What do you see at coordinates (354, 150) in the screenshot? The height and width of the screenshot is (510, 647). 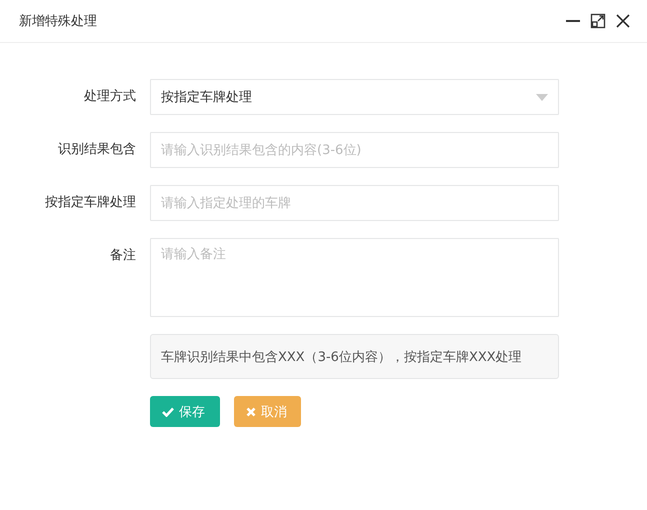 I see `input-field: 请输入识别结果包含的内容(3-6位)` at bounding box center [354, 150].